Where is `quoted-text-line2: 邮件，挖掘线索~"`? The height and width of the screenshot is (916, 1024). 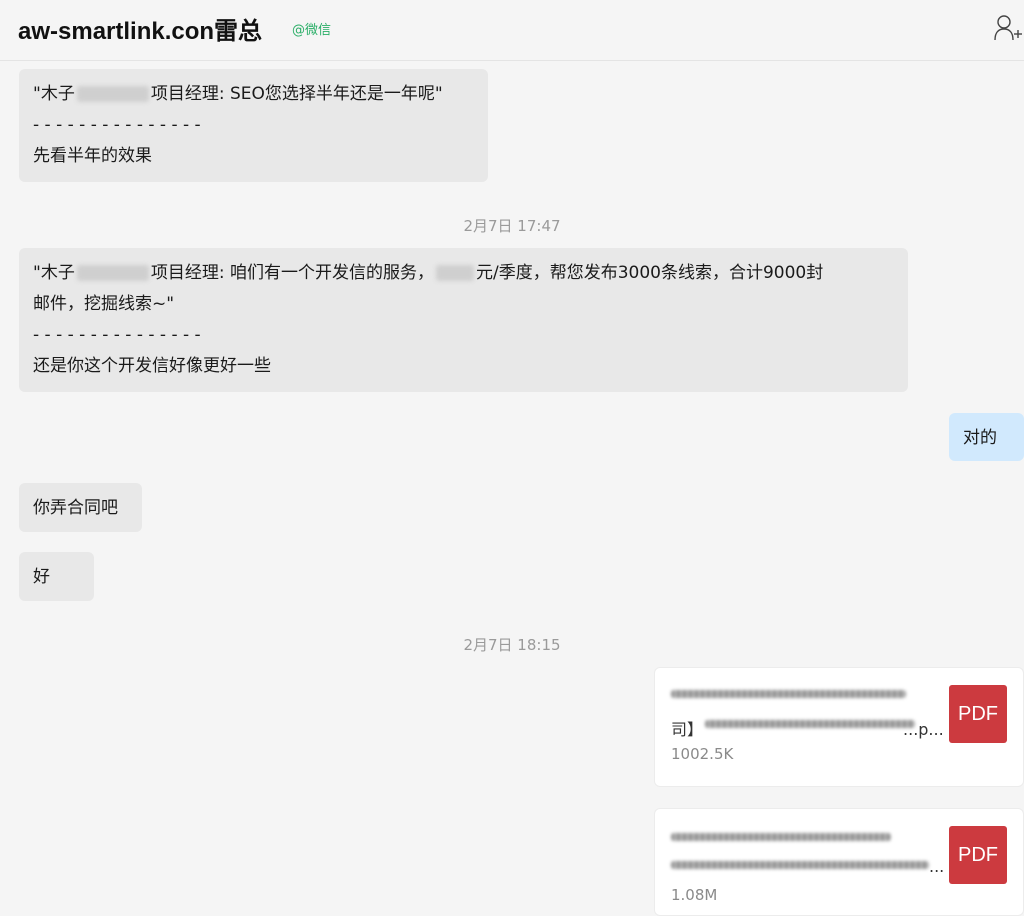
quoted-text-line2: 邮件，挖掘线索~" is located at coordinates (104, 304).